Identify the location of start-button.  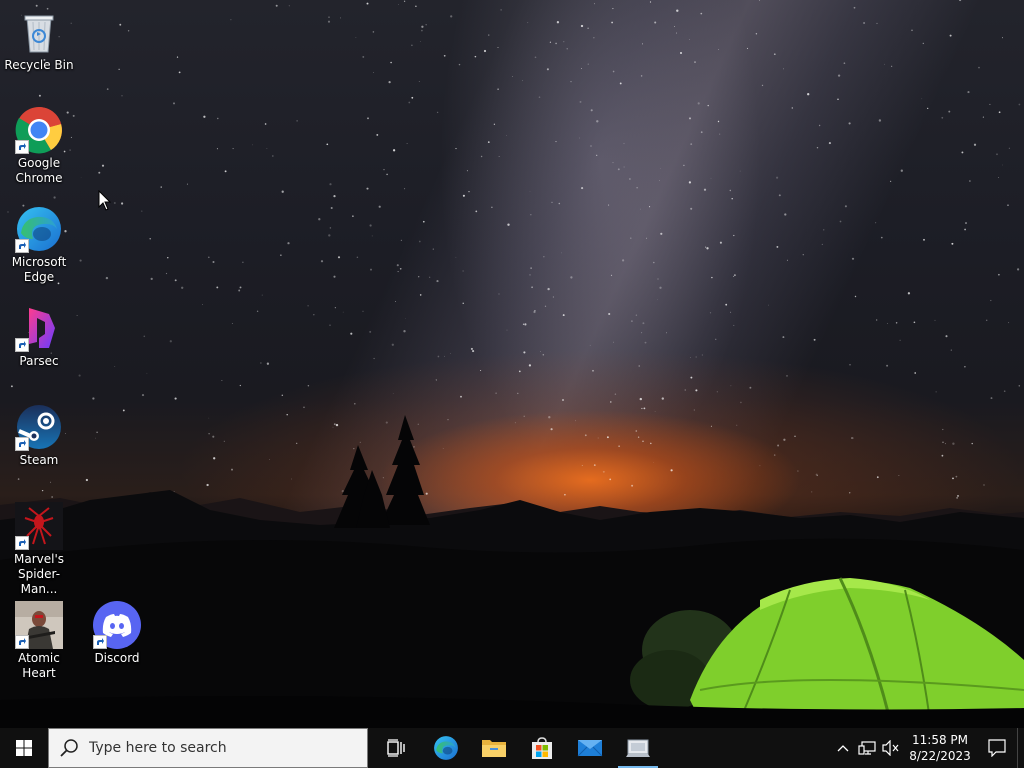
(24, 748).